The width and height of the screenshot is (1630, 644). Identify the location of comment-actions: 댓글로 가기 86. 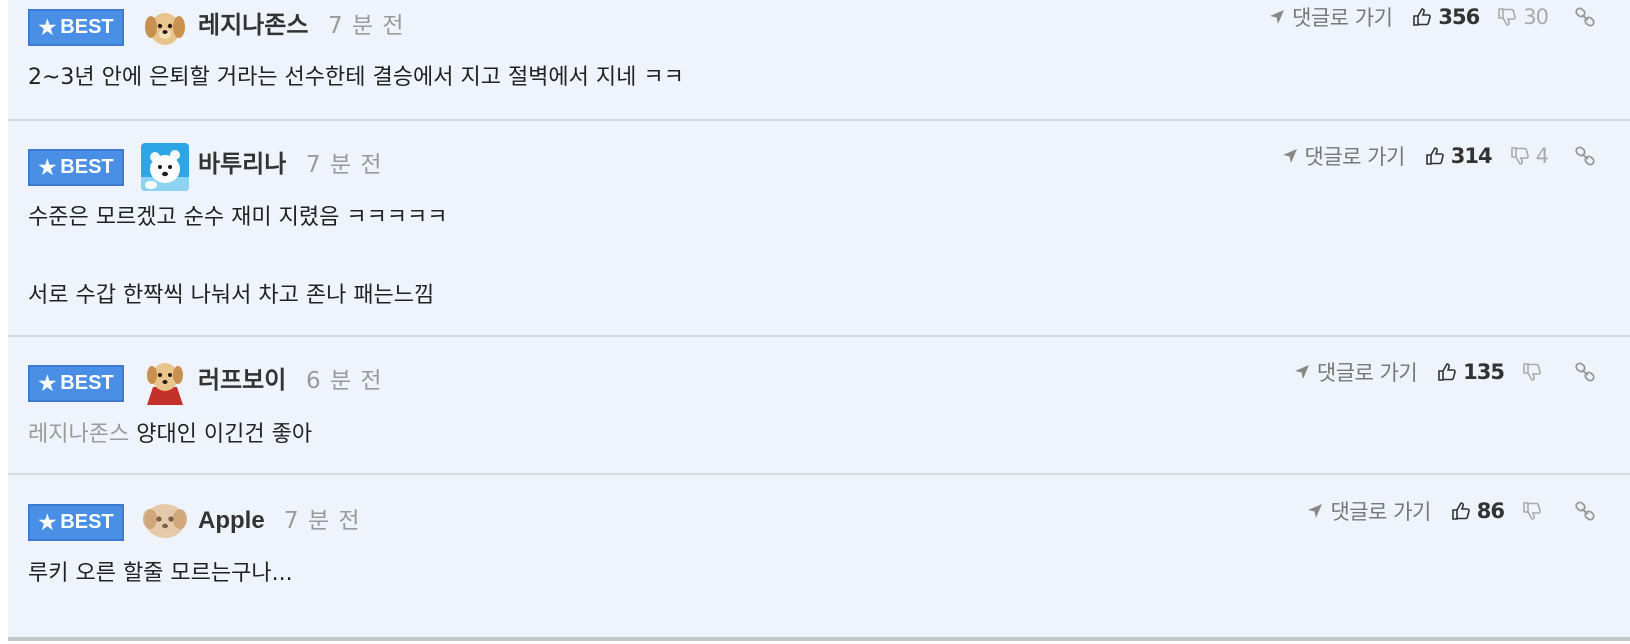
(1451, 511).